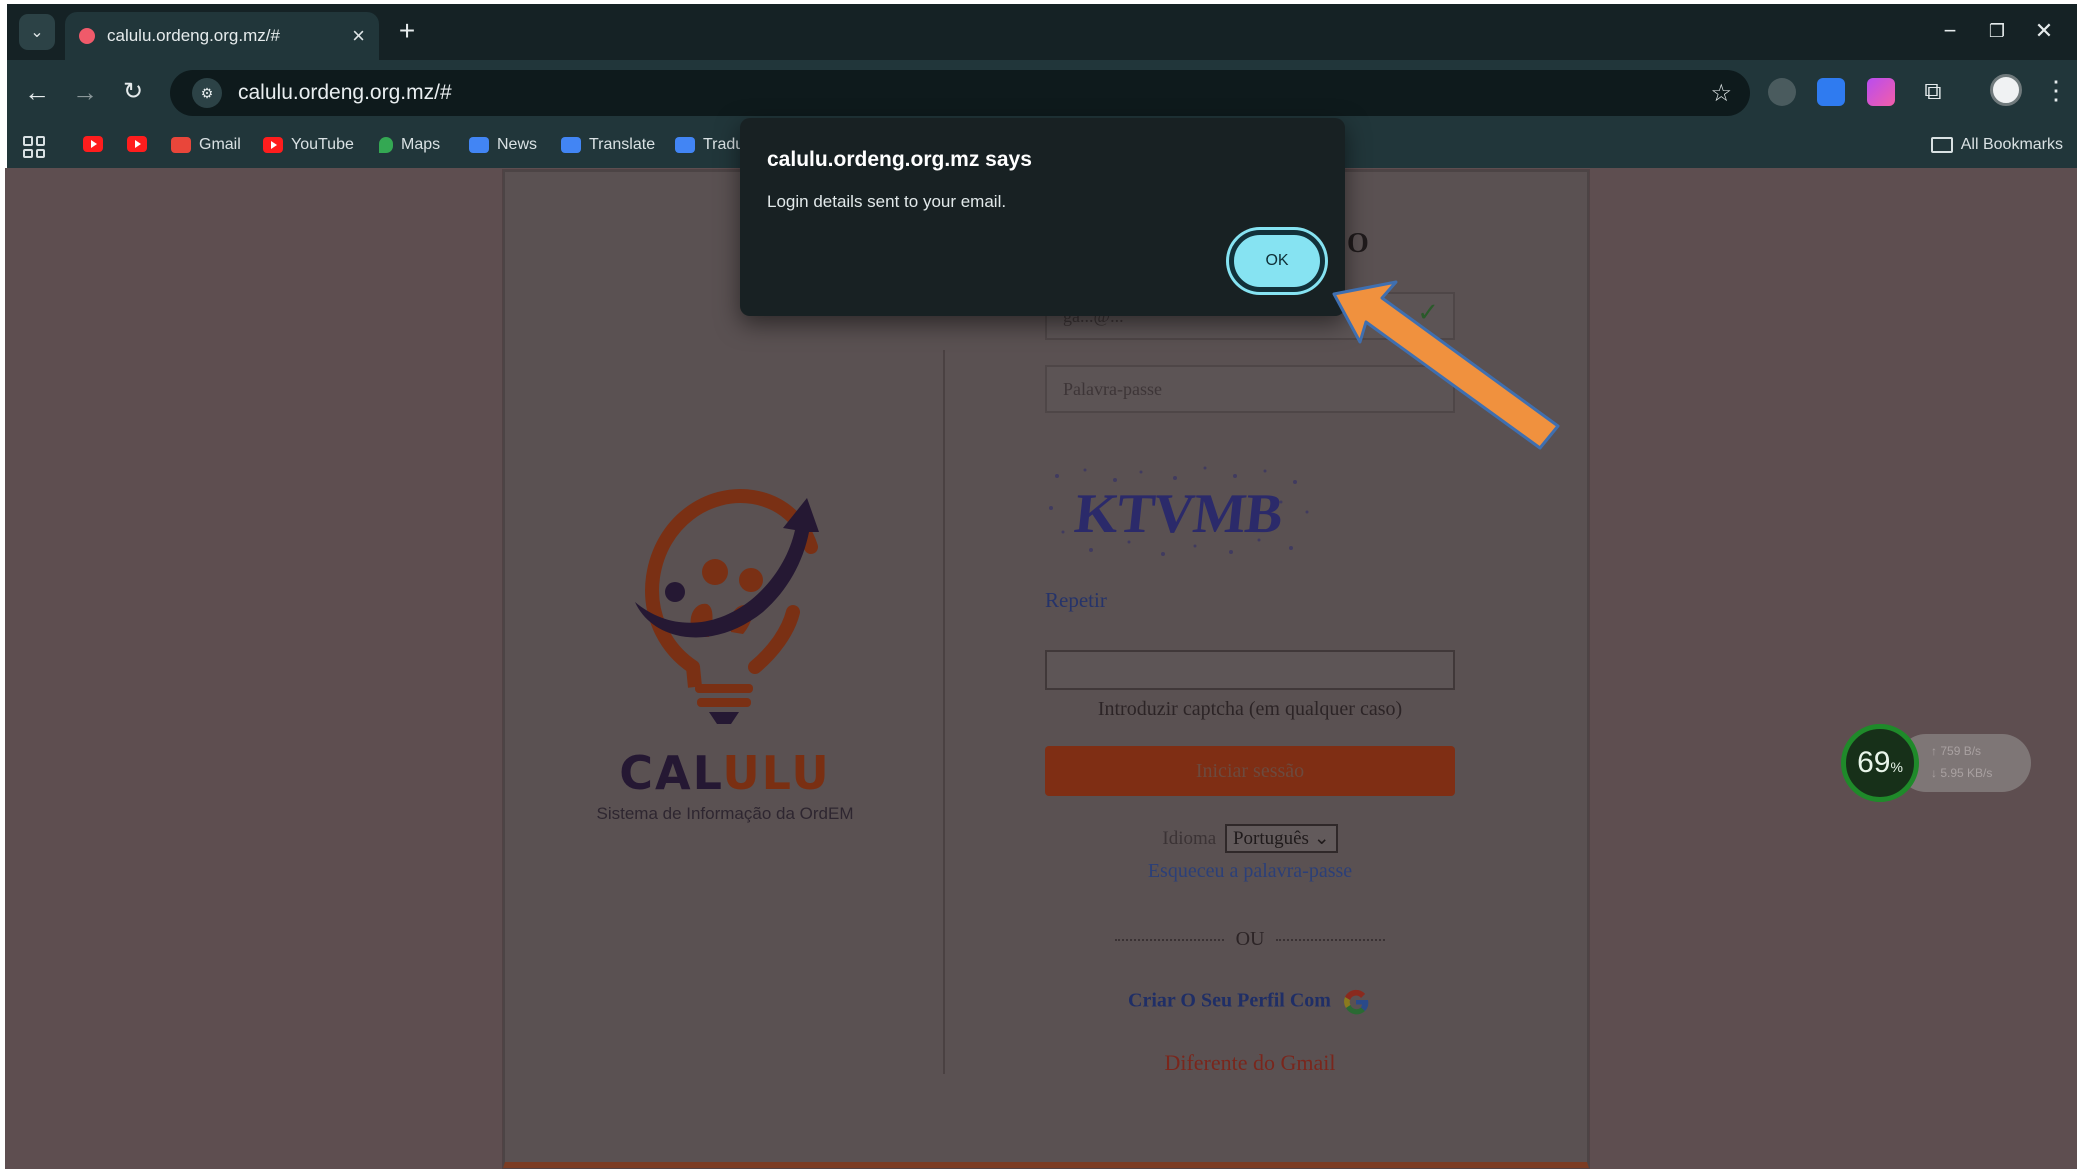  What do you see at coordinates (725, 813) in the screenshot?
I see `logo-subtitle: Sistema de Informação da OrdEM` at bounding box center [725, 813].